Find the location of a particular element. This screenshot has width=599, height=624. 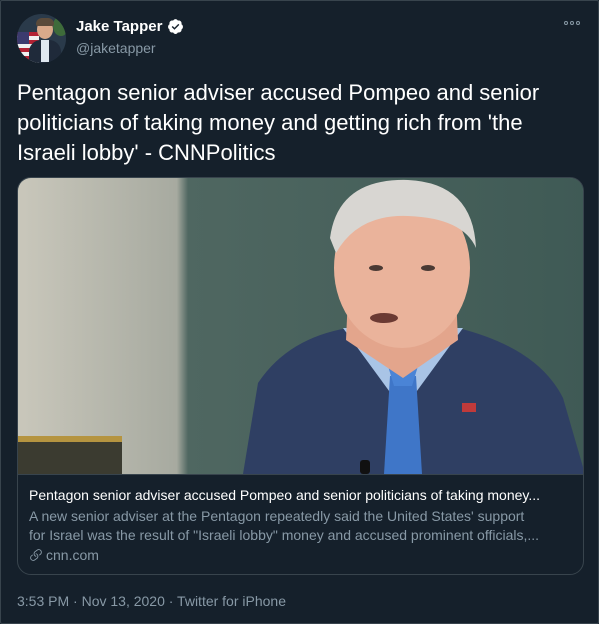

author-handle: @jaketapper is located at coordinates (116, 48).